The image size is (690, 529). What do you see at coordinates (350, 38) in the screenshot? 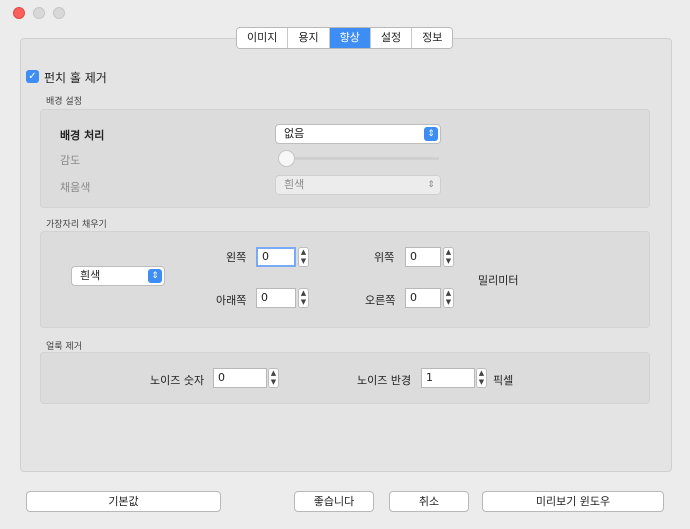
I see `tab-enhance: 향상` at bounding box center [350, 38].